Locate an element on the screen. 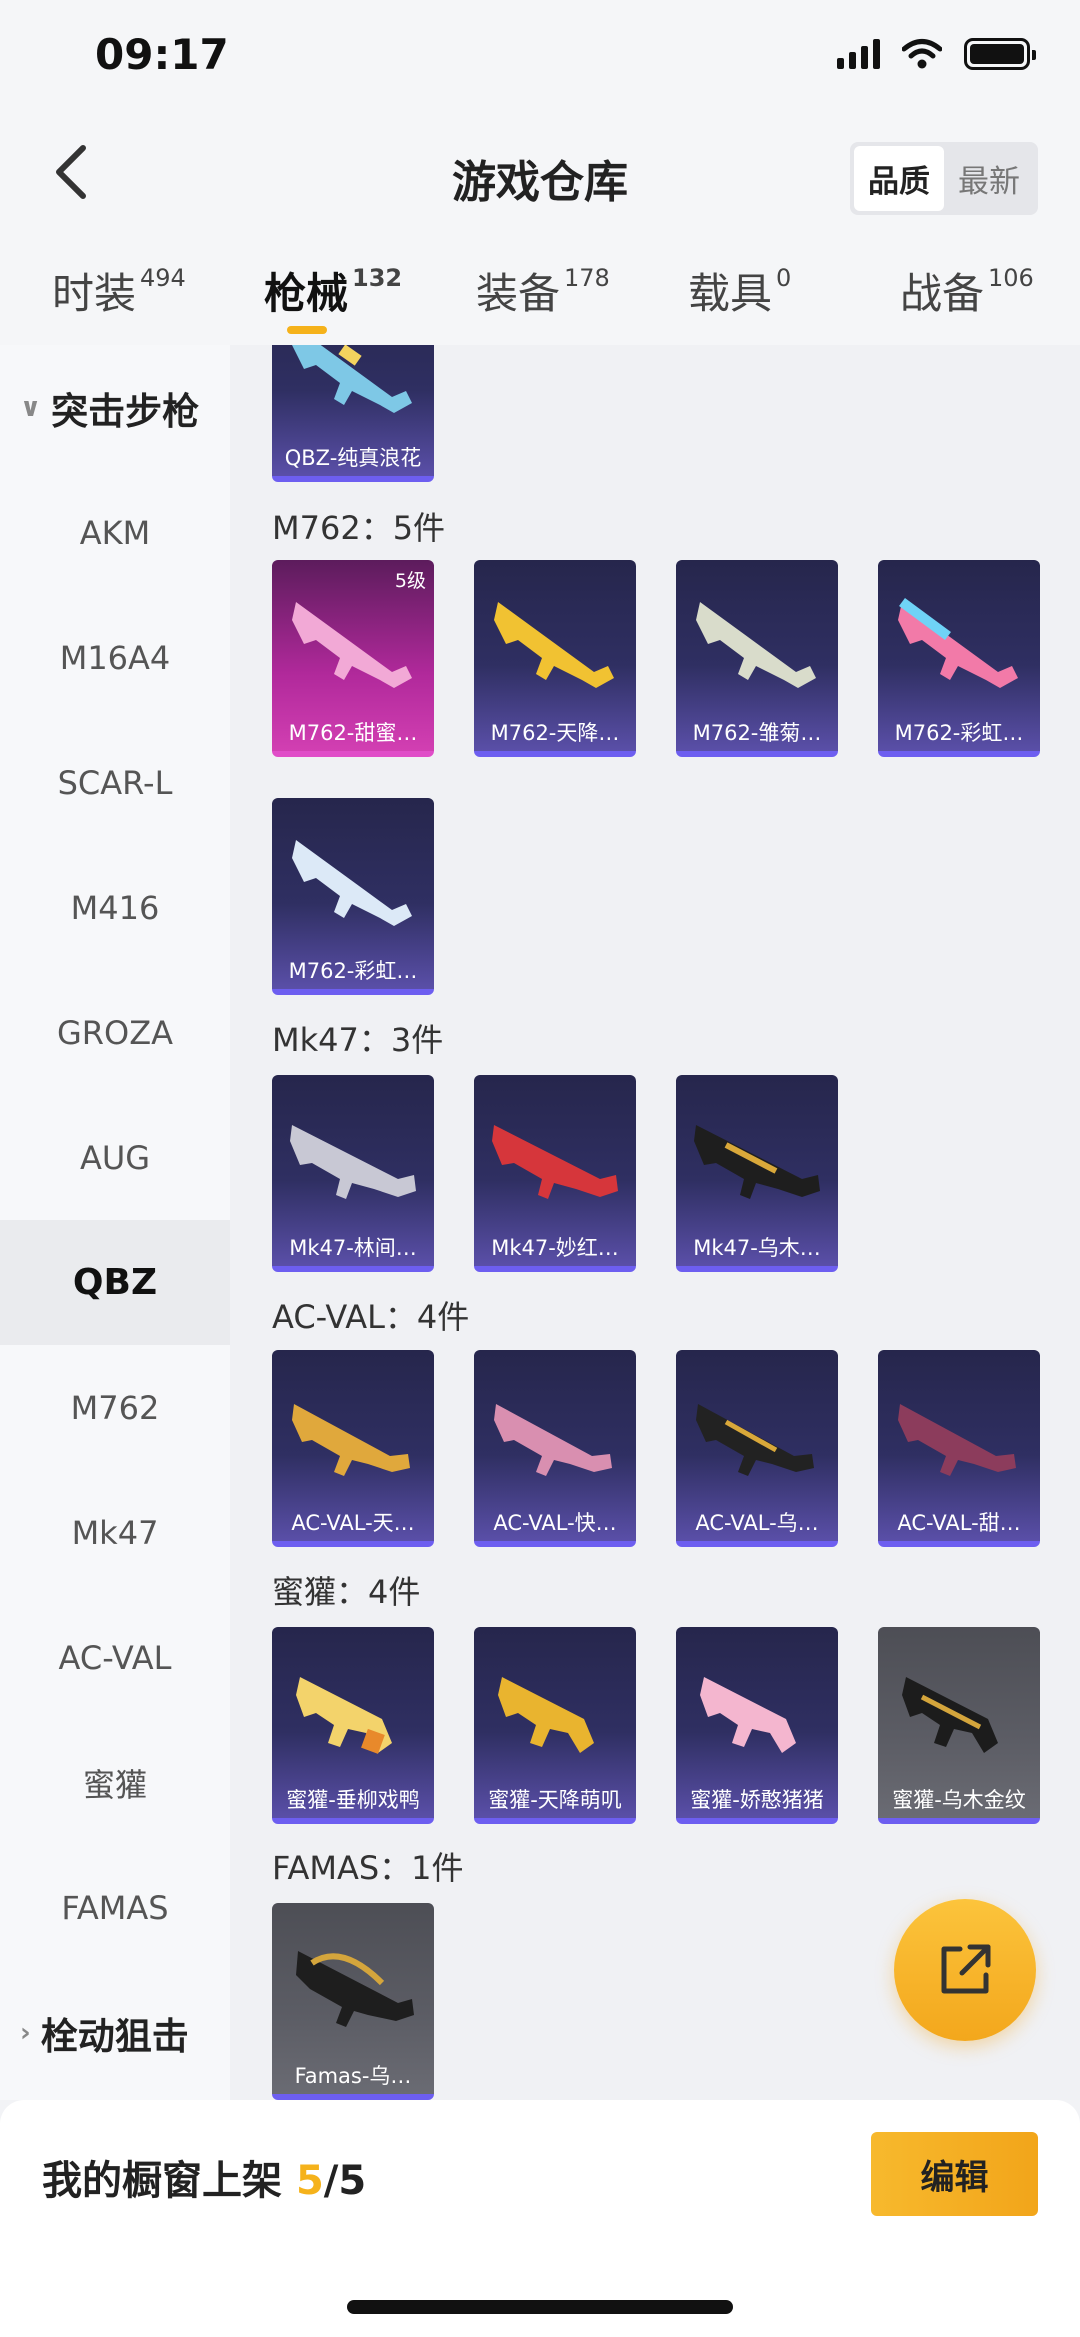  section-title: M762：5件 is located at coordinates (359, 528).